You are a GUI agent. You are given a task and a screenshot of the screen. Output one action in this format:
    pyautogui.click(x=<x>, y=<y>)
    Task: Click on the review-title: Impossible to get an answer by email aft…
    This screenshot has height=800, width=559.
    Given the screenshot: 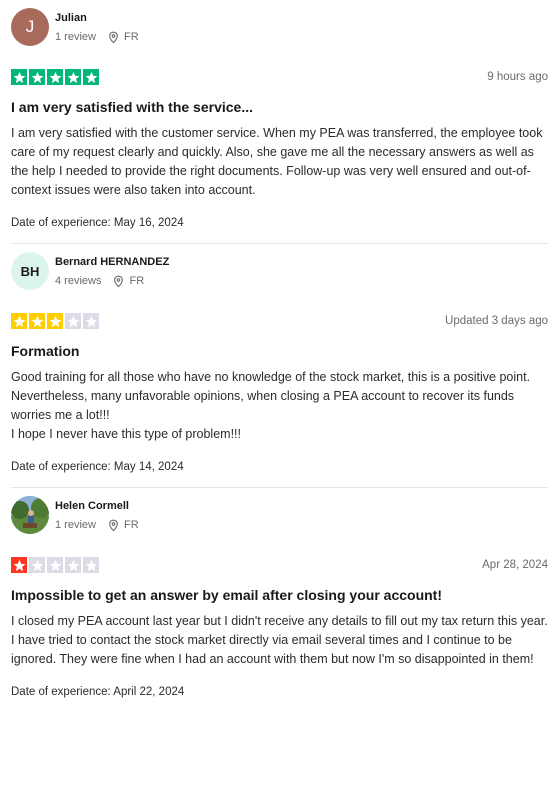 What is the action you would take?
    pyautogui.click(x=279, y=595)
    